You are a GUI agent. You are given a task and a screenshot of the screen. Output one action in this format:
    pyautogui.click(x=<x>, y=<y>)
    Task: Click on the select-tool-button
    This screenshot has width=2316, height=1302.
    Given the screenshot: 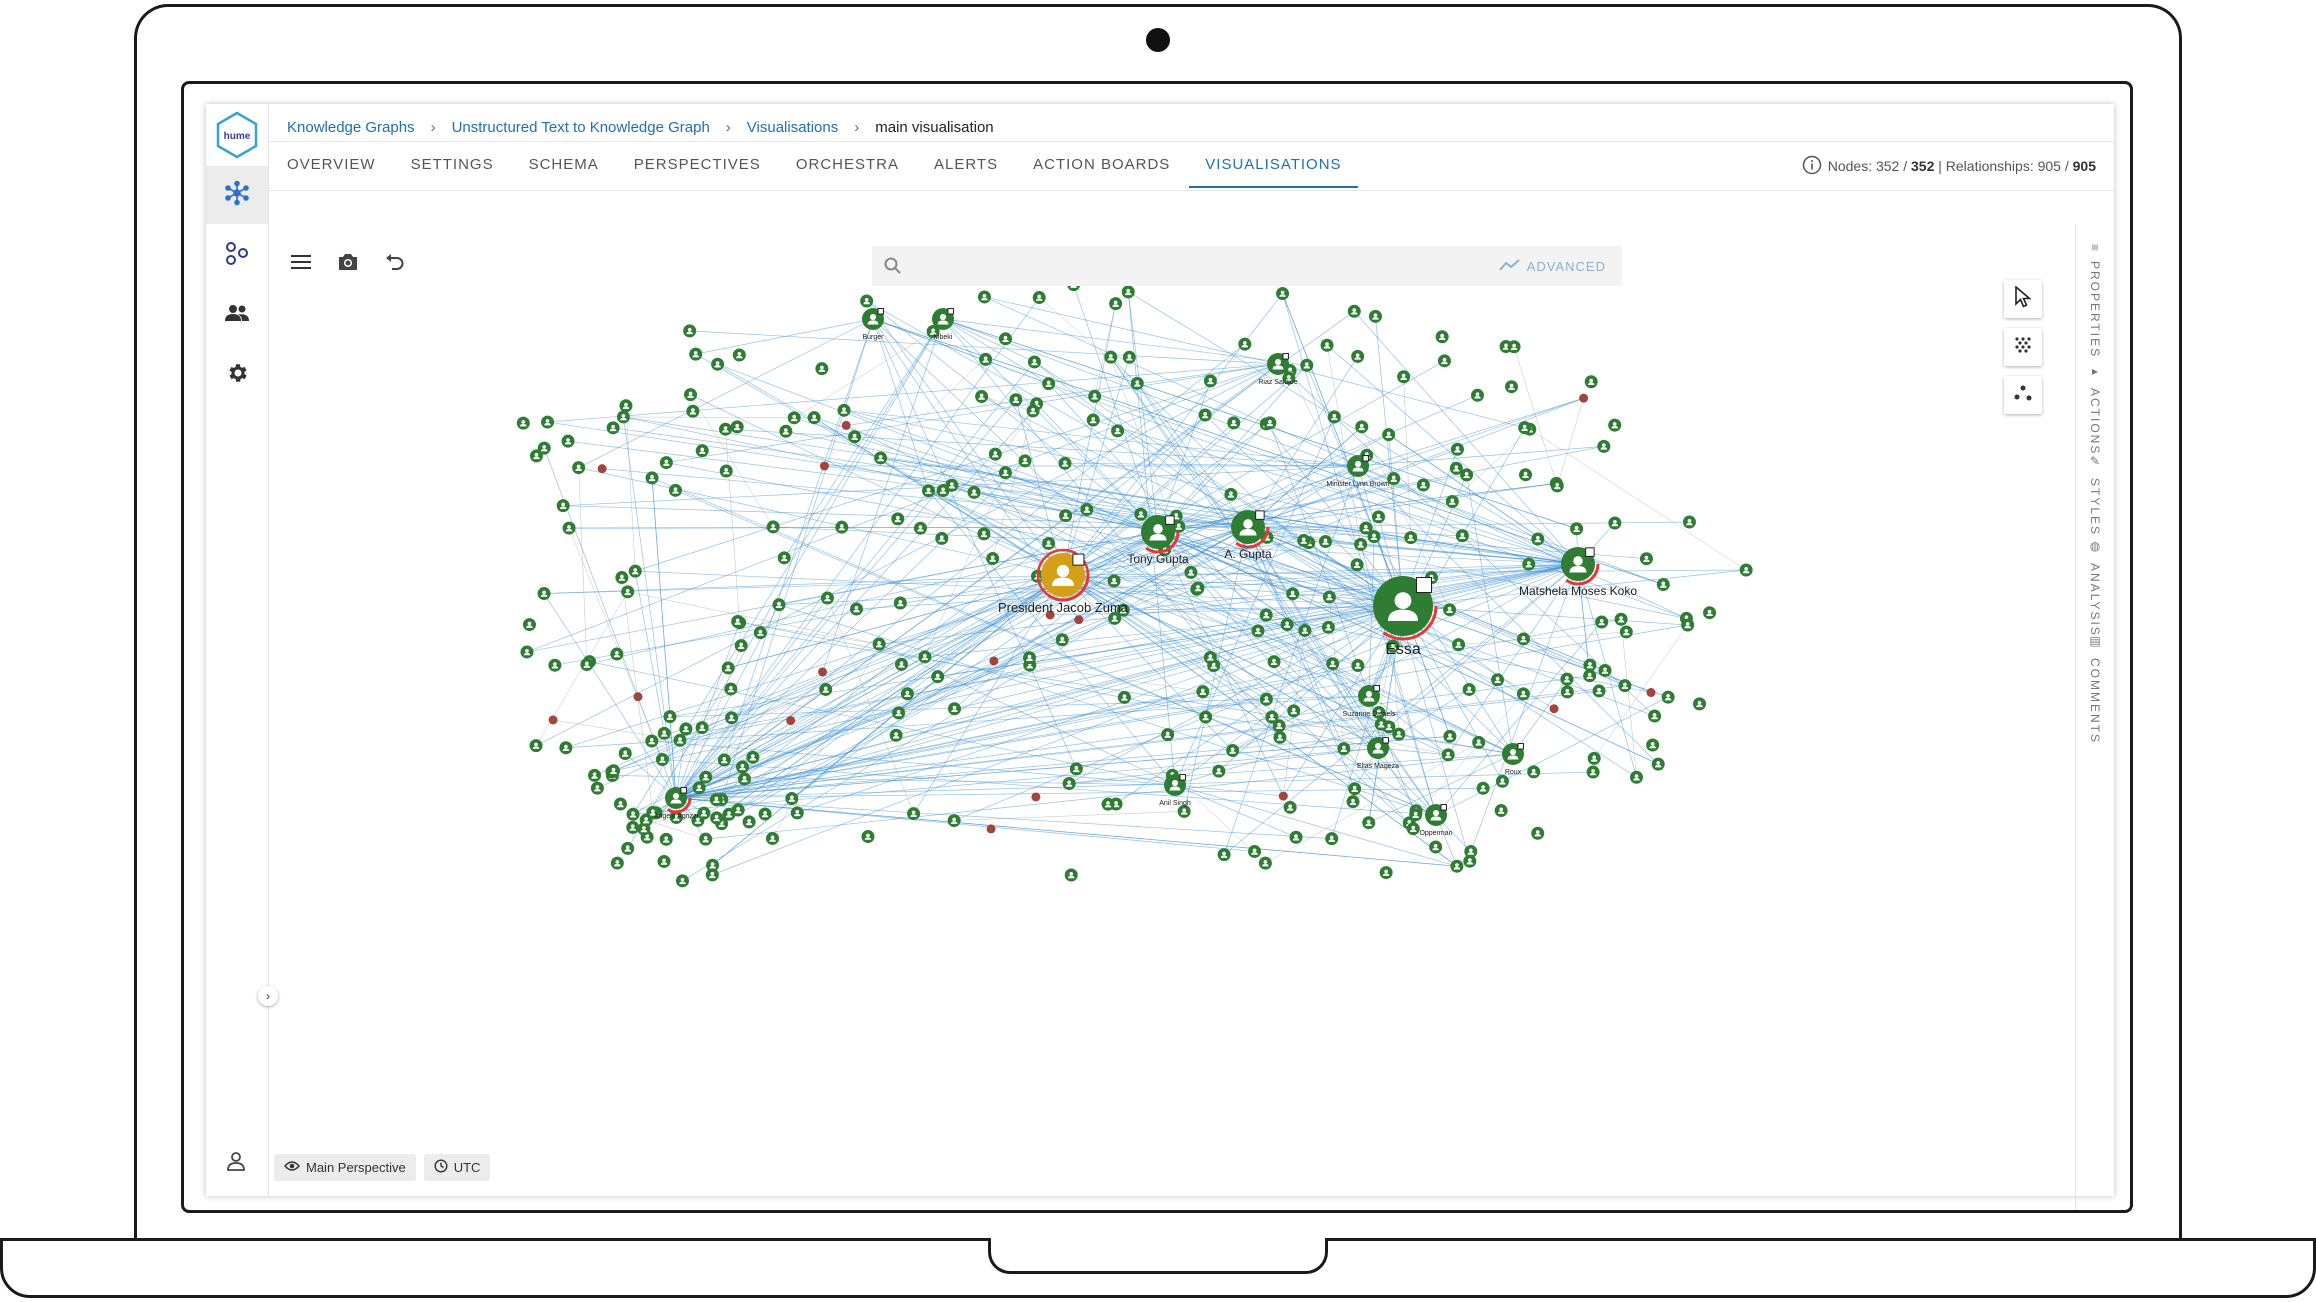 What is the action you would take?
    pyautogui.click(x=2023, y=299)
    